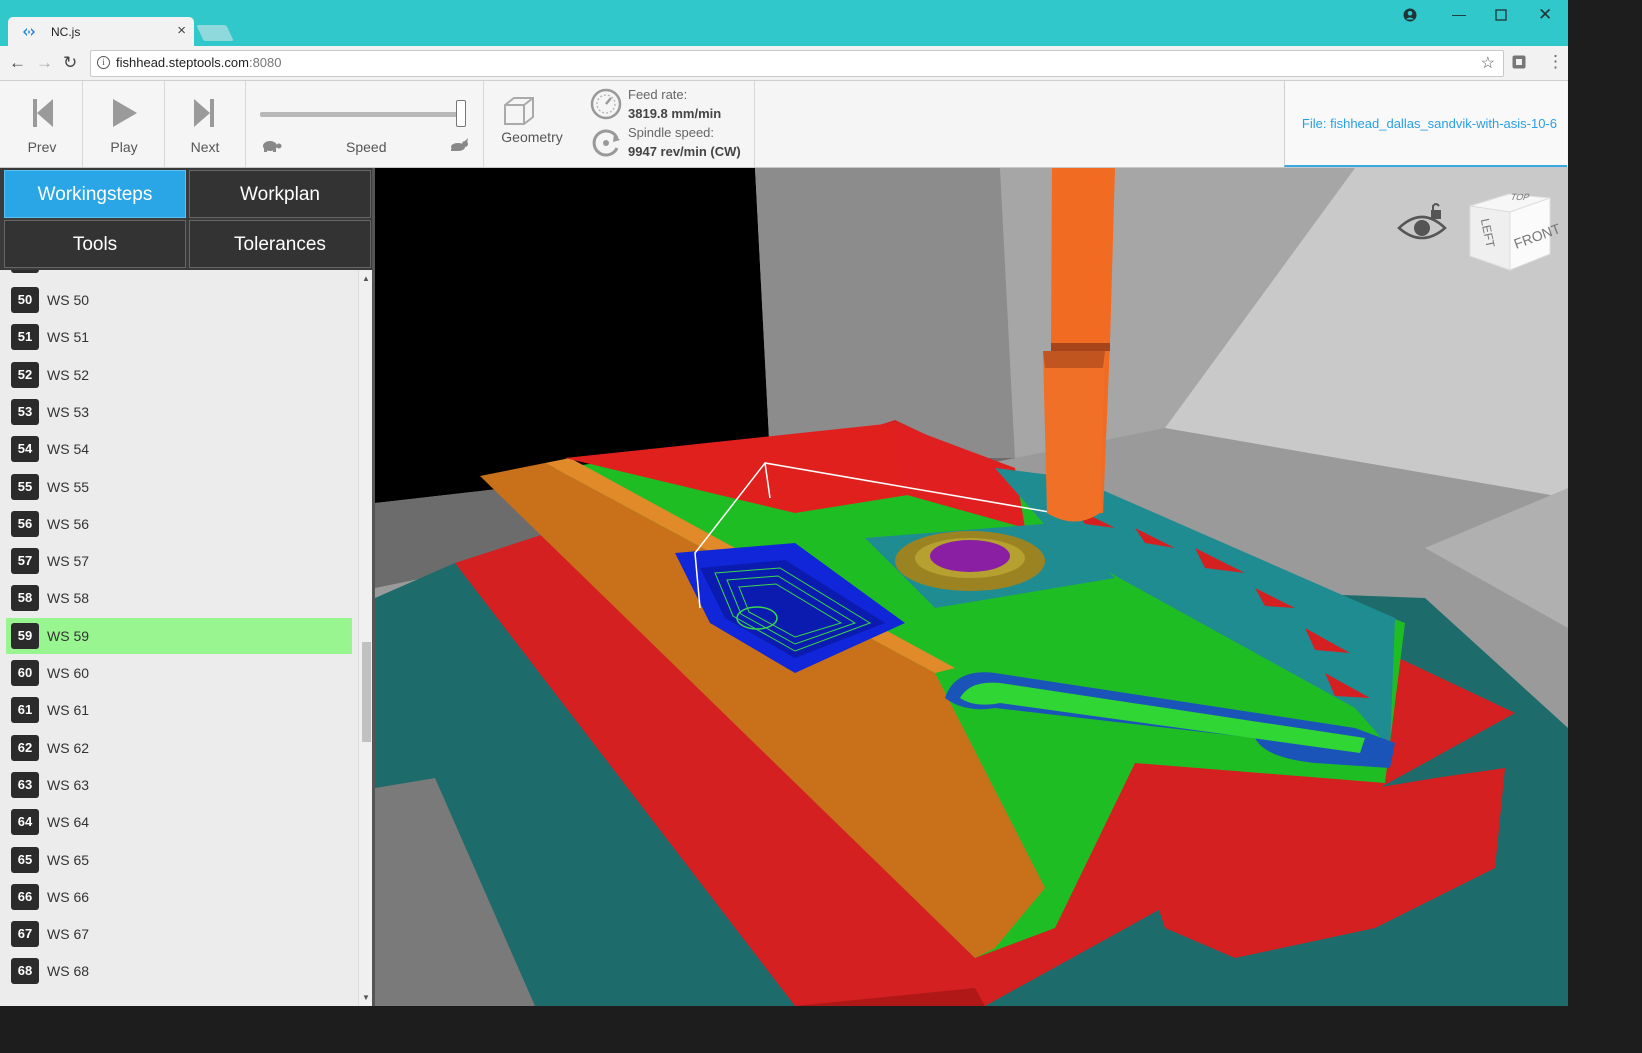  Describe the element at coordinates (204, 113) in the screenshot. I see `next-icon` at that location.